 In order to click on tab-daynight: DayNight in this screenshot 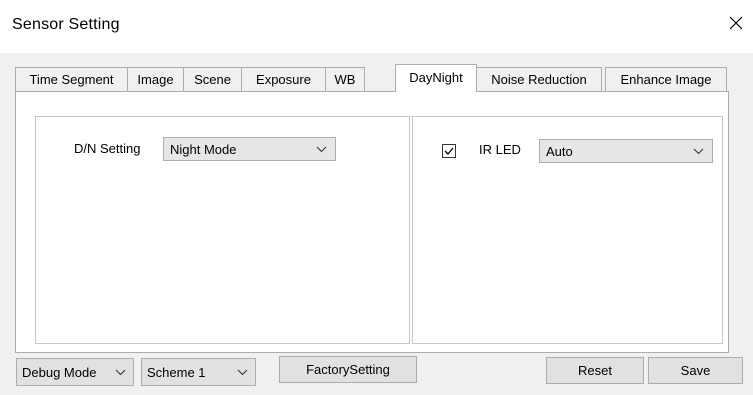, I will do `click(436, 78)`.